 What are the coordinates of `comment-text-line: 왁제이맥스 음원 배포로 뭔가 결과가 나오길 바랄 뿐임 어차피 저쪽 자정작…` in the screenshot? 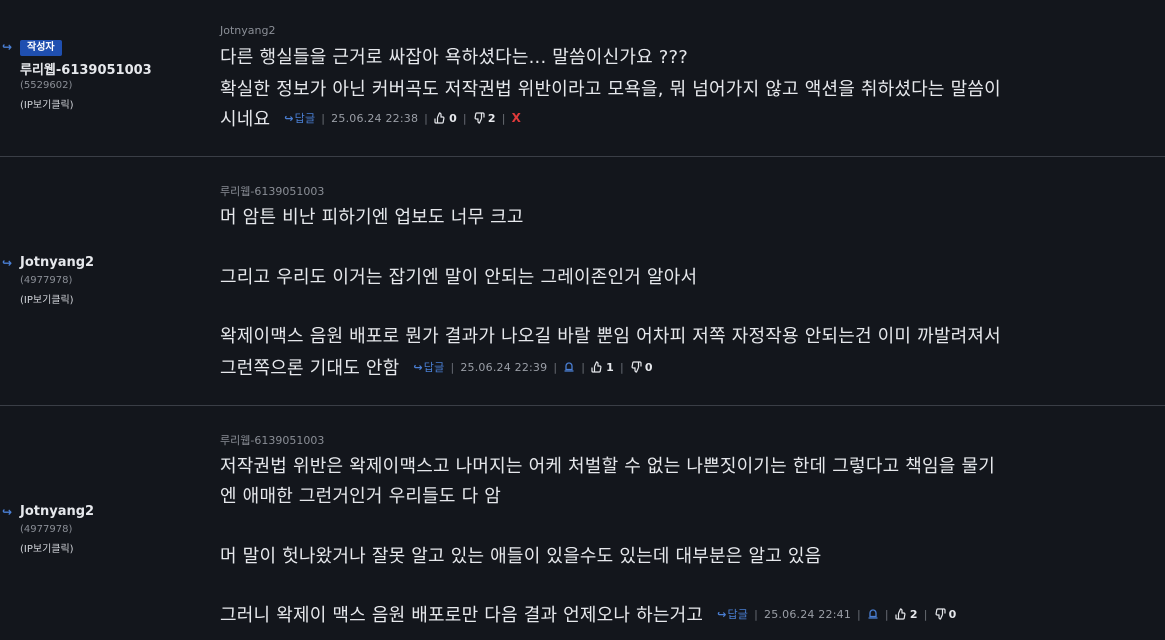 It's located at (610, 336).